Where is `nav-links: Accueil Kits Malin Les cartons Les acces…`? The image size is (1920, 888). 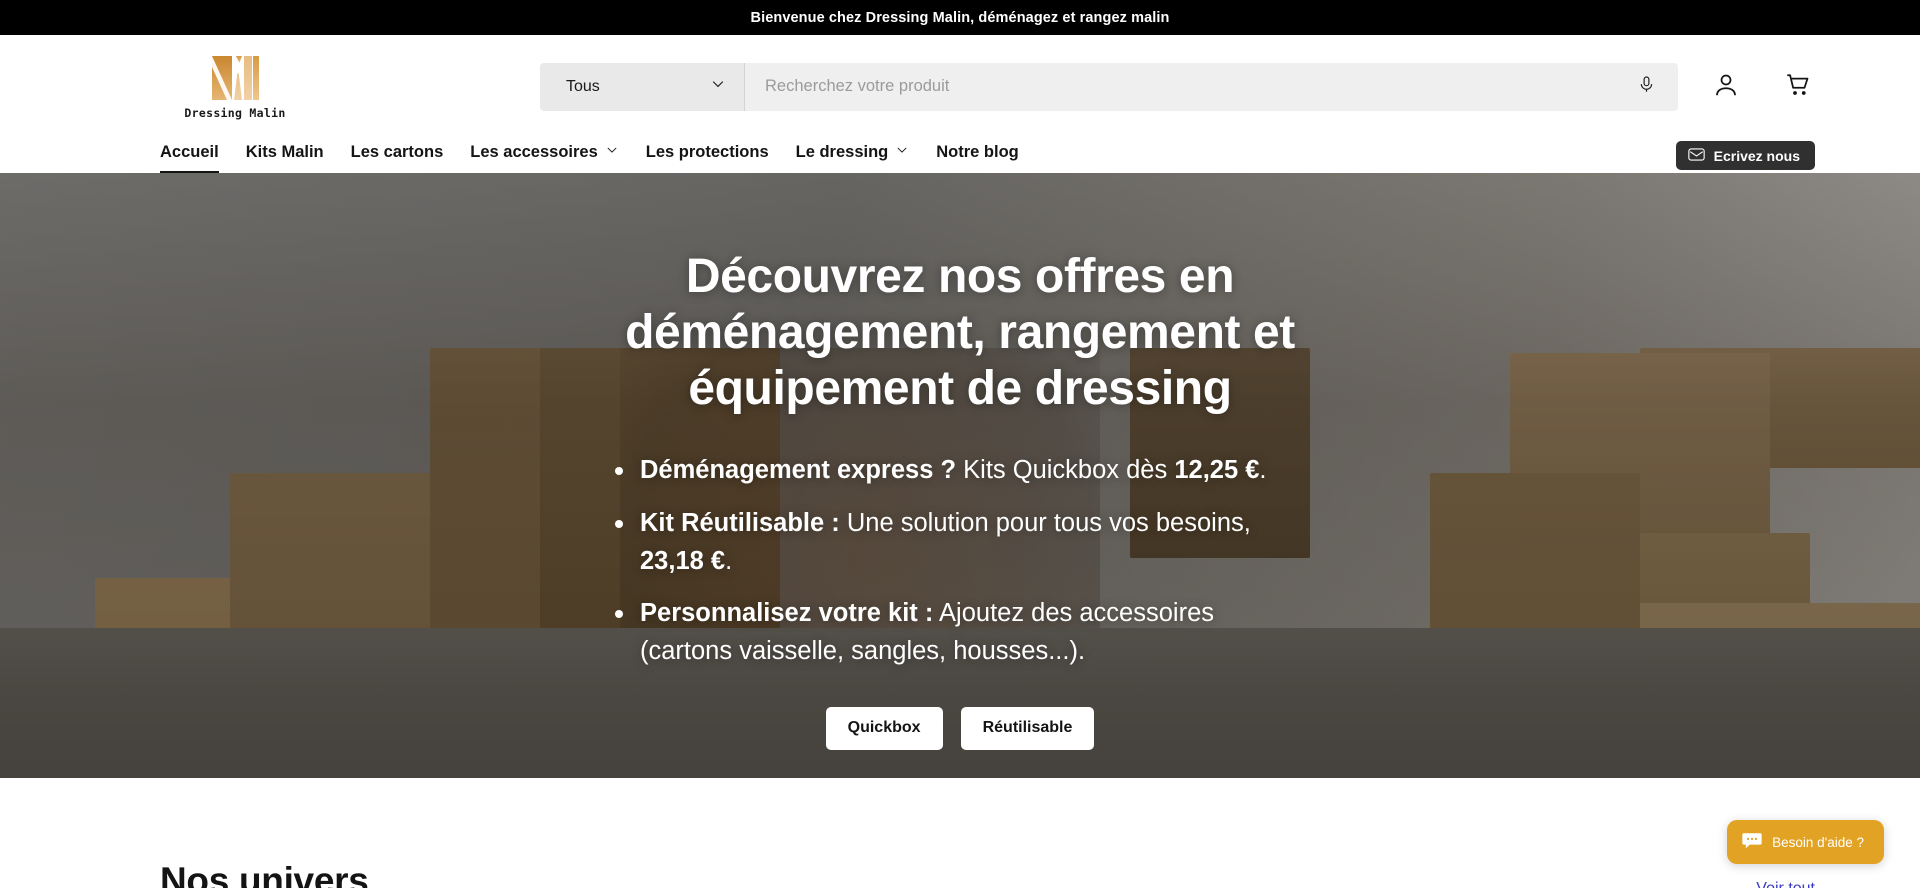 nav-links: Accueil Kits Malin Les cartons Les acces… is located at coordinates (589, 155).